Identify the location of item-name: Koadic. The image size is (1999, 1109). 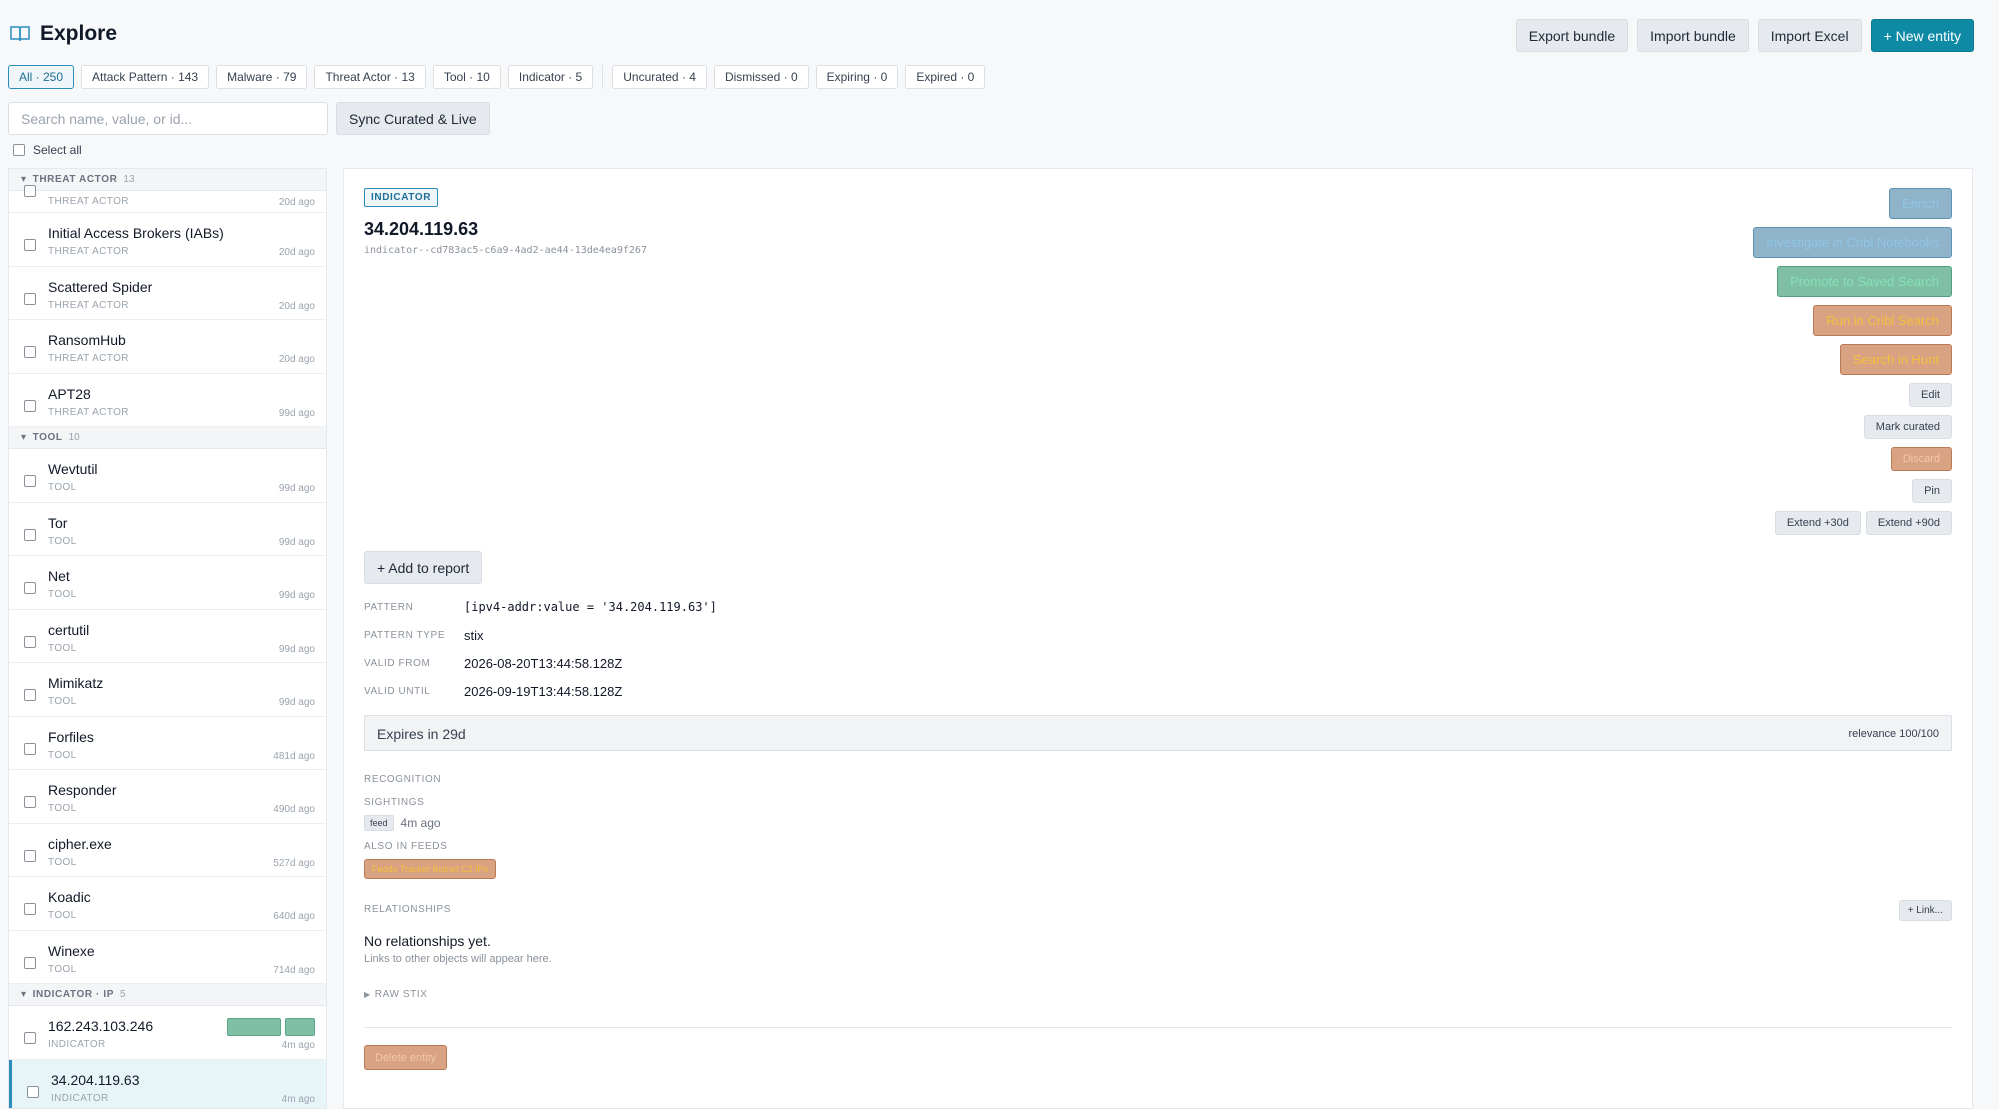
(69, 897).